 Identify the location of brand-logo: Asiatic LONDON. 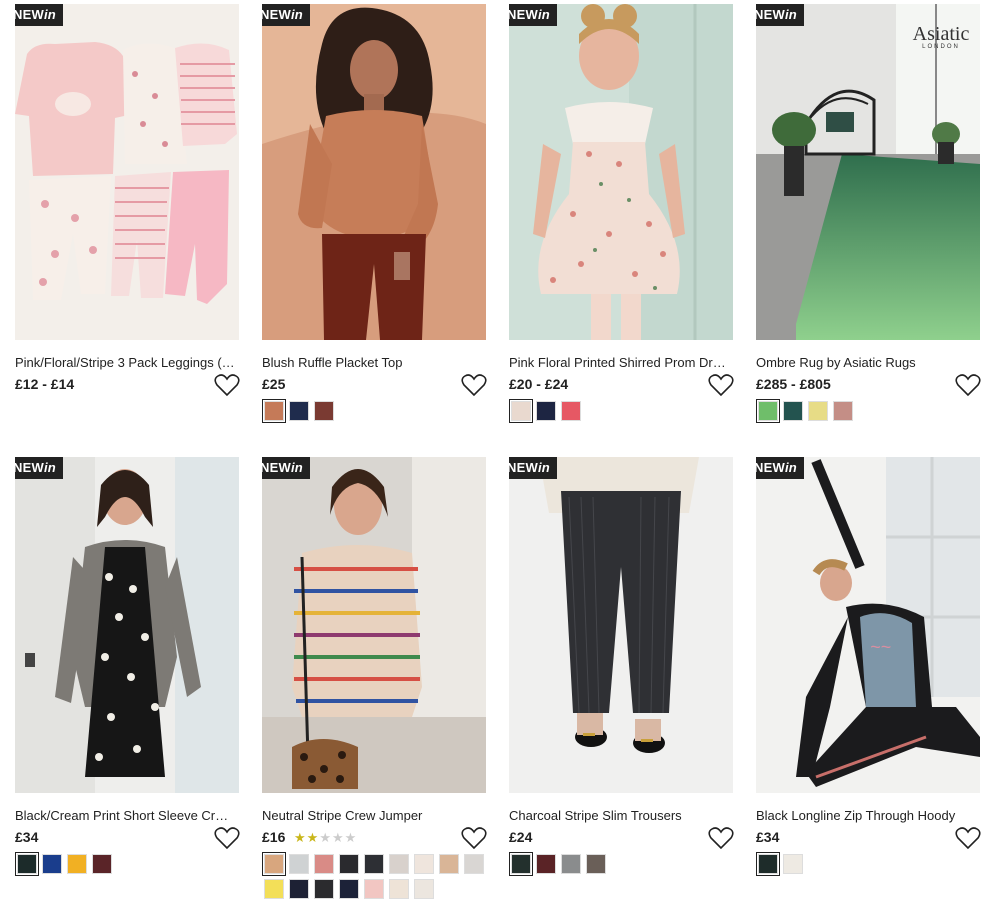
(941, 36).